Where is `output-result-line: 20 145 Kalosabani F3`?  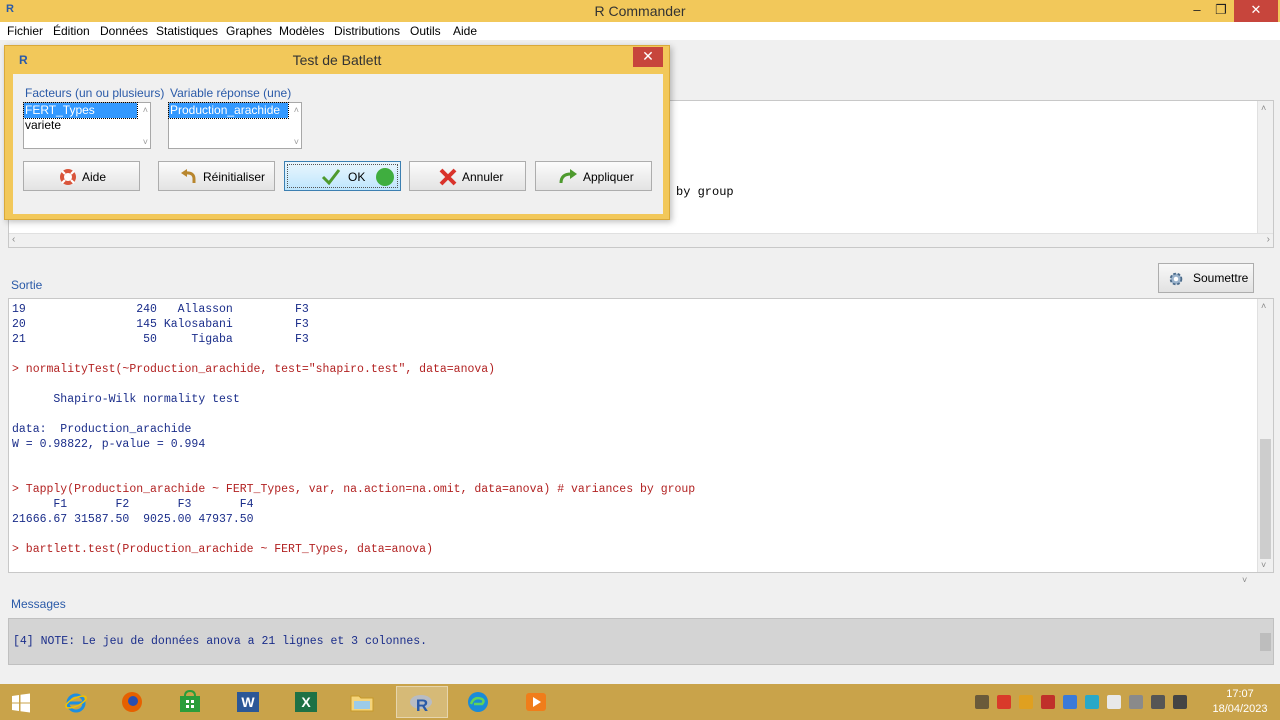 output-result-line: 20 145 Kalosabani F3 is located at coordinates (160, 324).